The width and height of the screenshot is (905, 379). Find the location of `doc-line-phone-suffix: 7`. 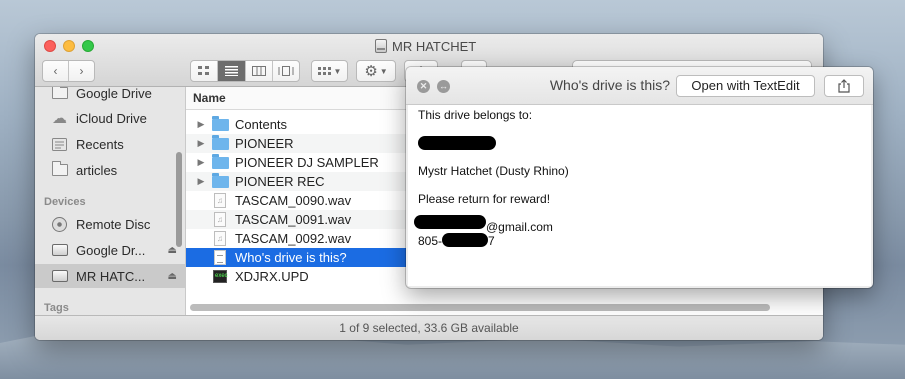

doc-line-phone-suffix: 7 is located at coordinates (491, 241).